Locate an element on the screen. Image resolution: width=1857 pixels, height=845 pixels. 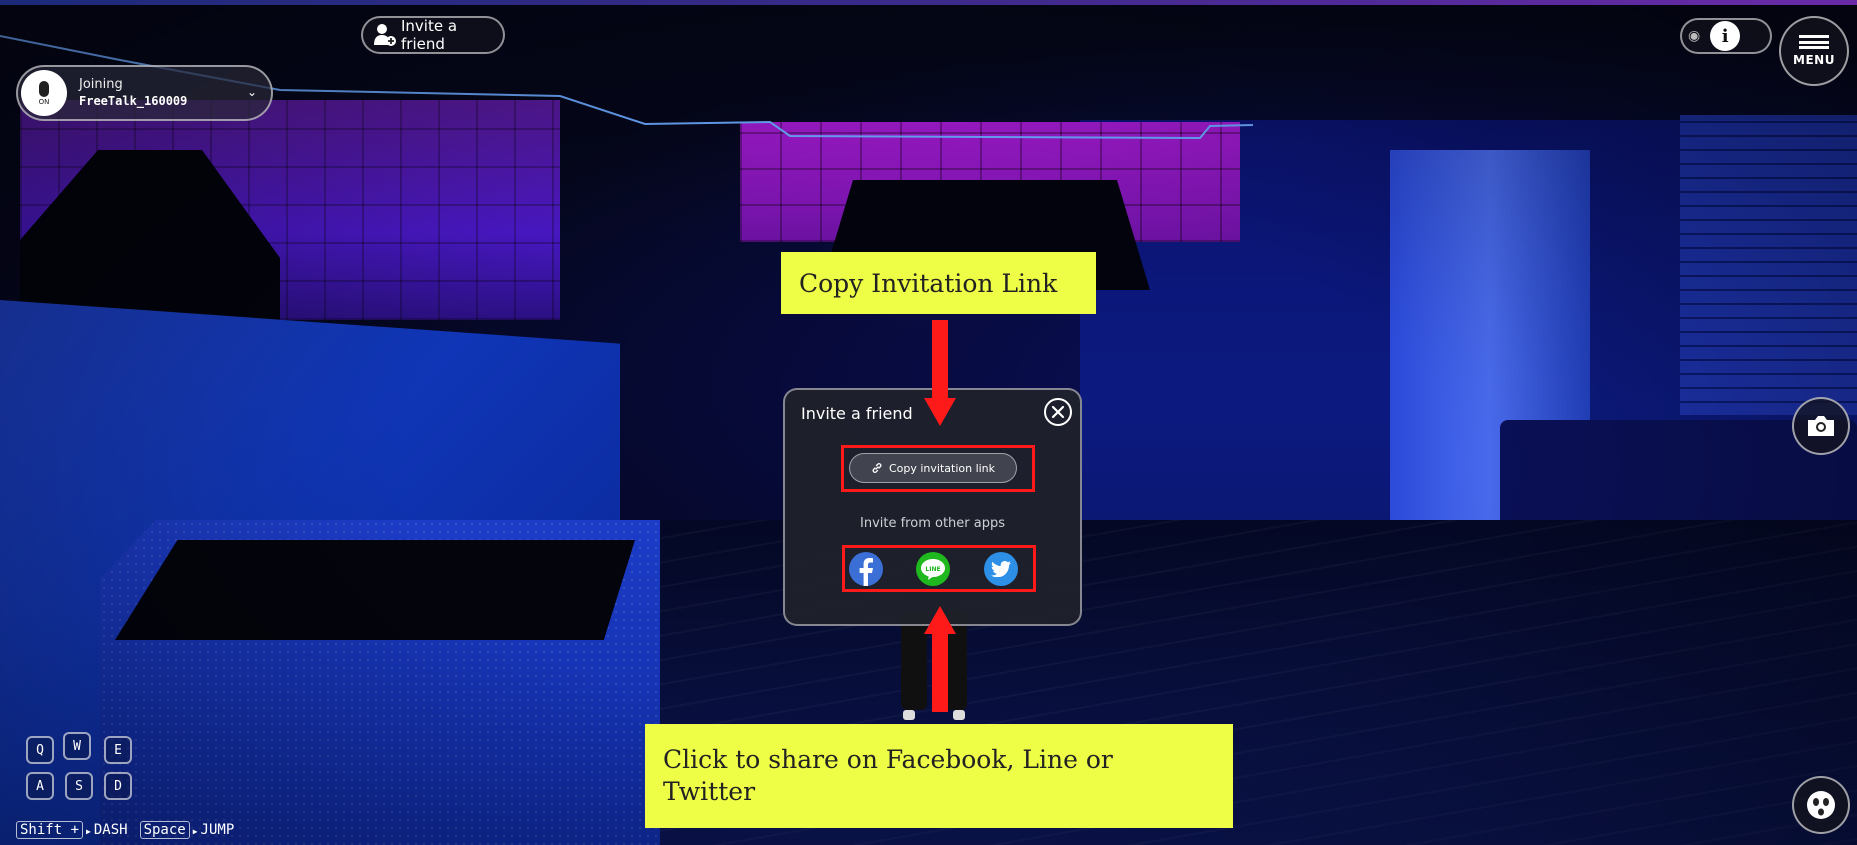
movement-keys: Q W E A S D is located at coordinates (81, 773).